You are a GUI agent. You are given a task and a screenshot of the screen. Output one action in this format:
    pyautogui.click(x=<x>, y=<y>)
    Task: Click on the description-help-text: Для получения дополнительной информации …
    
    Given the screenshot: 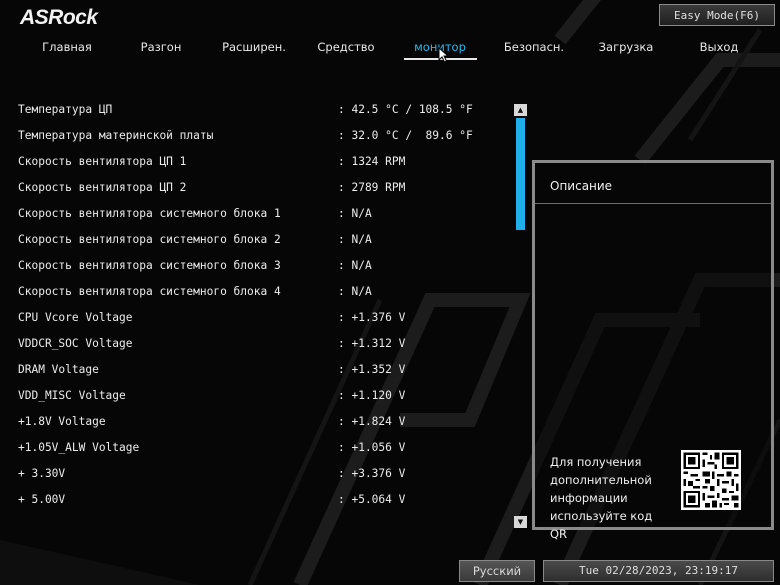 What is the action you would take?
    pyautogui.click(x=601, y=498)
    